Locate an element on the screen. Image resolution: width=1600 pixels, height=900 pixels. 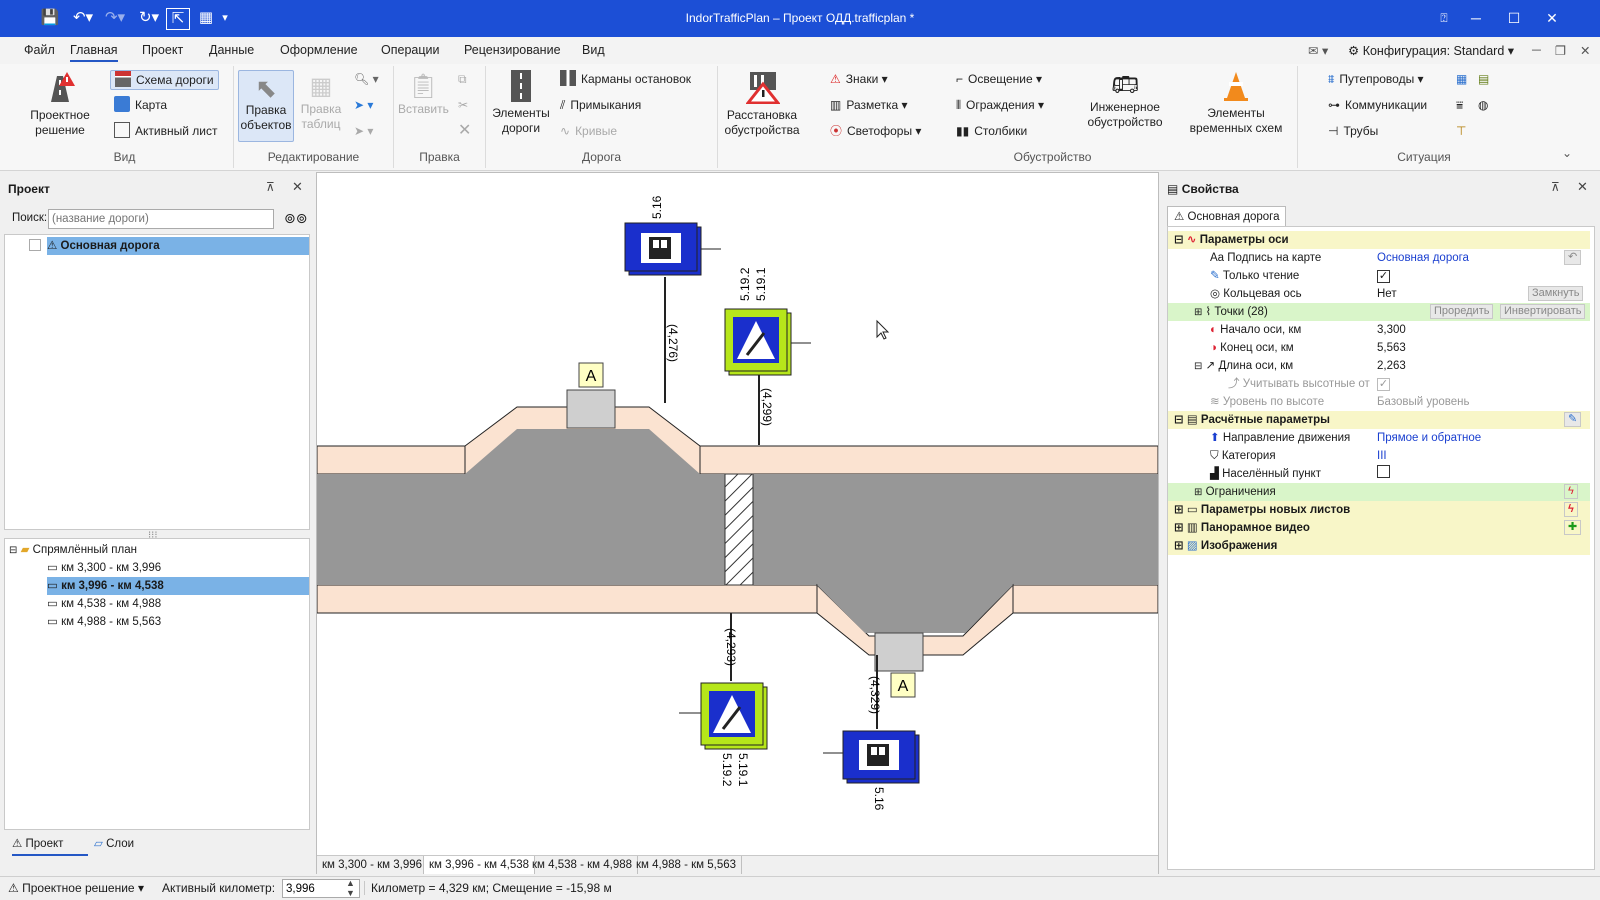
find-dropdown: 🔍︎ ▾ is located at coordinates (366, 79).